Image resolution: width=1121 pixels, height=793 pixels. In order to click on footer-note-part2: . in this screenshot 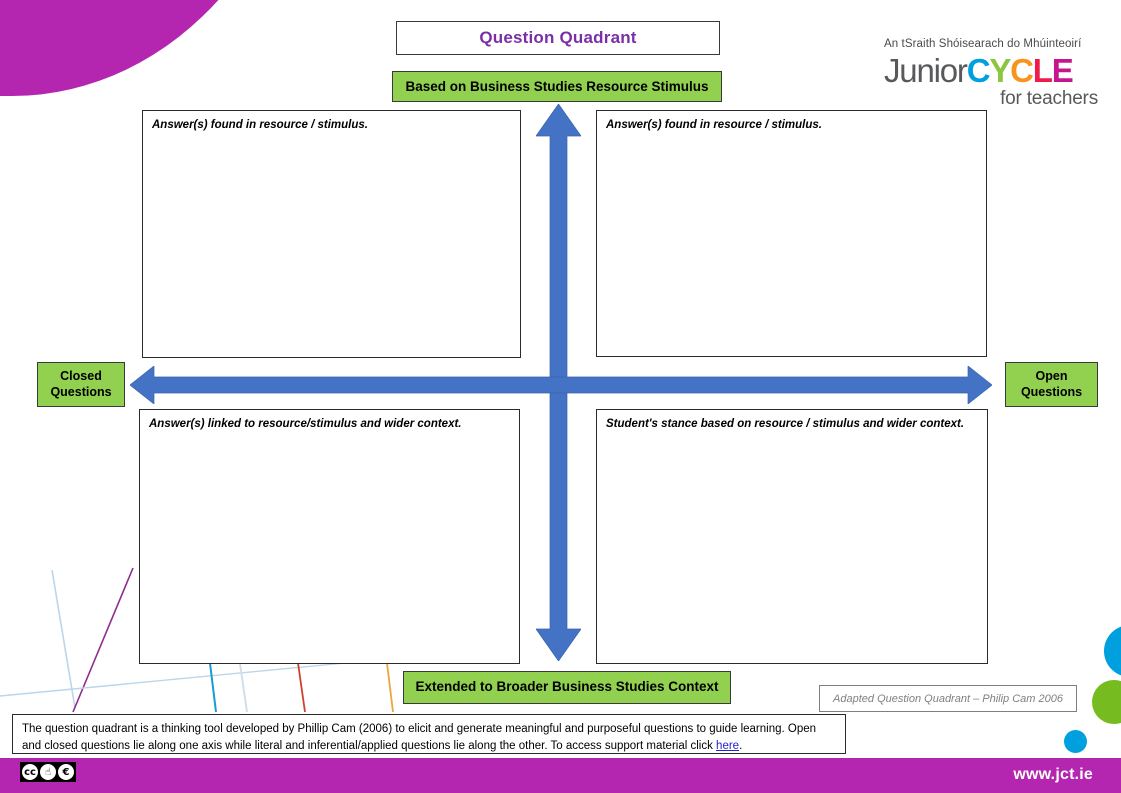, I will do `click(741, 745)`.